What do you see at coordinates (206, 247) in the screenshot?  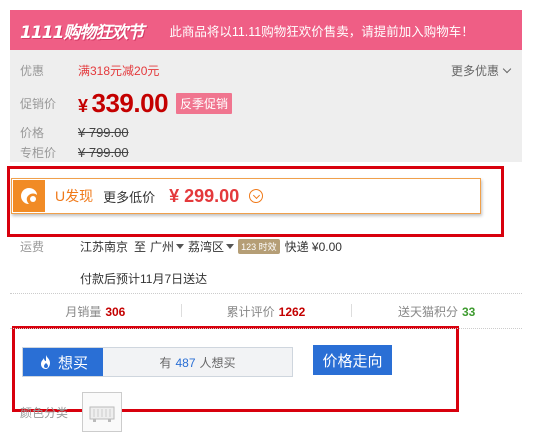 I see `district-value: 荔湾区` at bounding box center [206, 247].